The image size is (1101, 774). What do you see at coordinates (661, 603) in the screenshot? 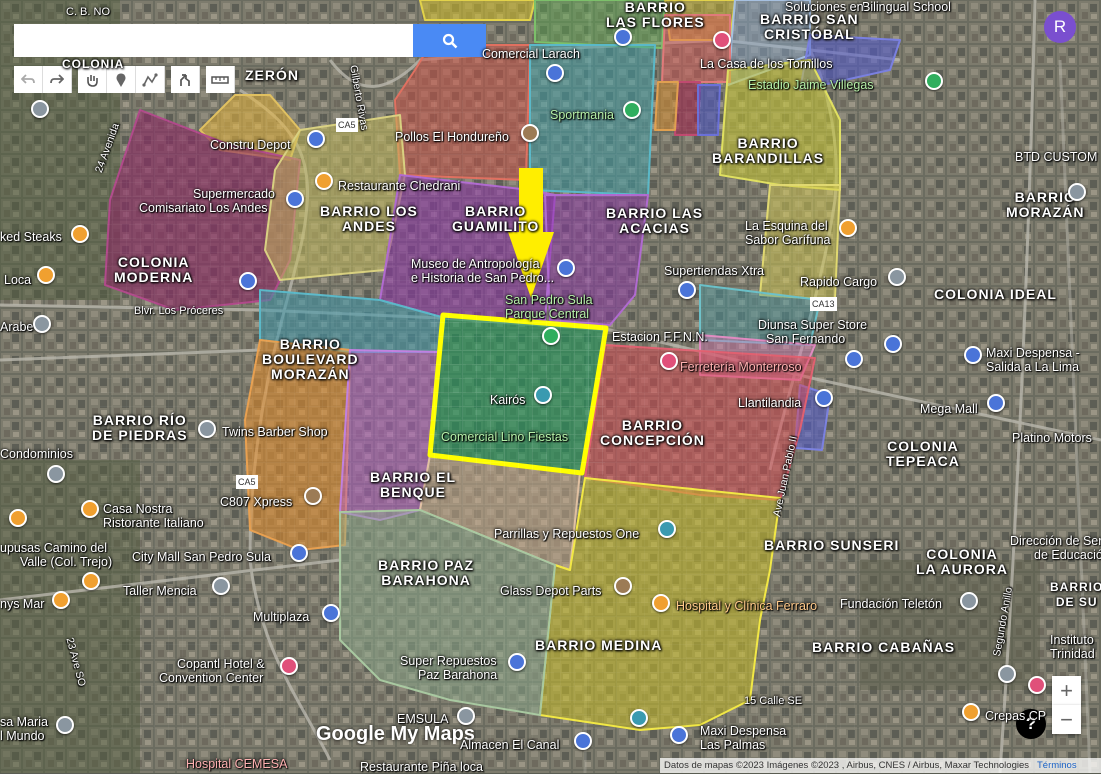
I see `hospital-icon` at bounding box center [661, 603].